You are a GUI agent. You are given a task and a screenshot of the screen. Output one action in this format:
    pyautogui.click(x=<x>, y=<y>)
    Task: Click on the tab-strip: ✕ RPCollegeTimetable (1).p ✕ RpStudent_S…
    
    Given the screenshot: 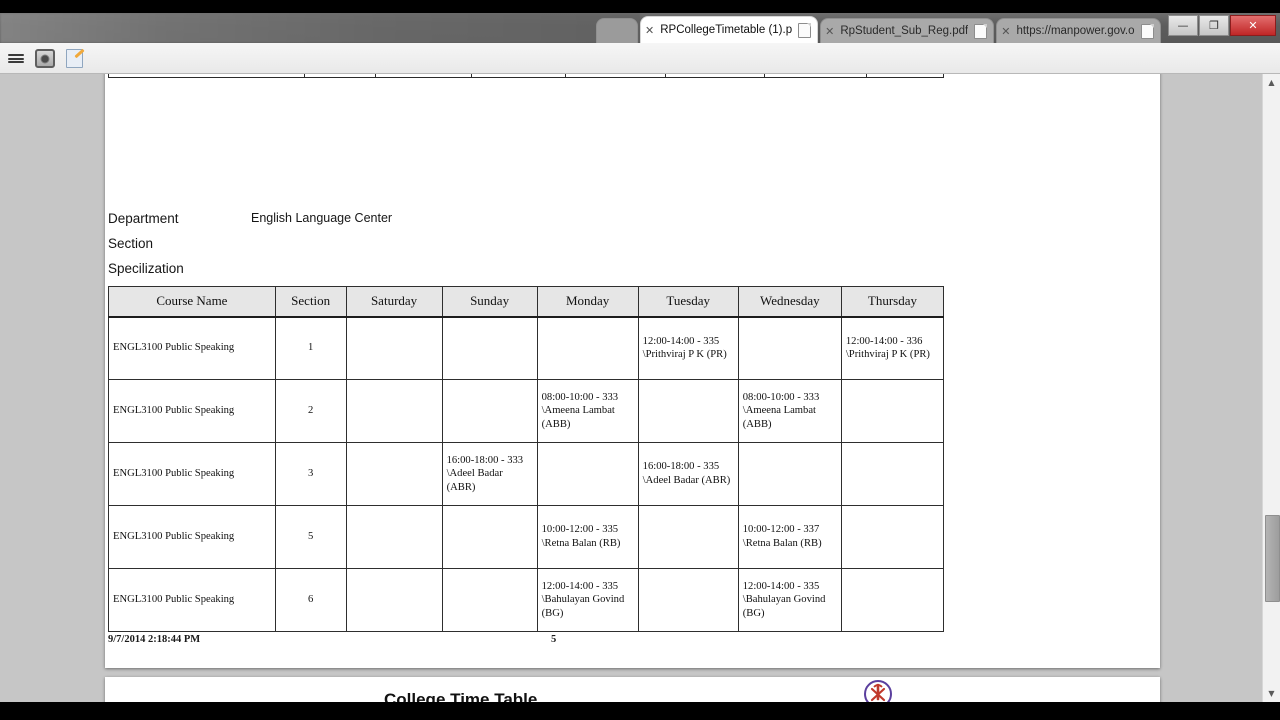 What is the action you would take?
    pyautogui.click(x=879, y=28)
    